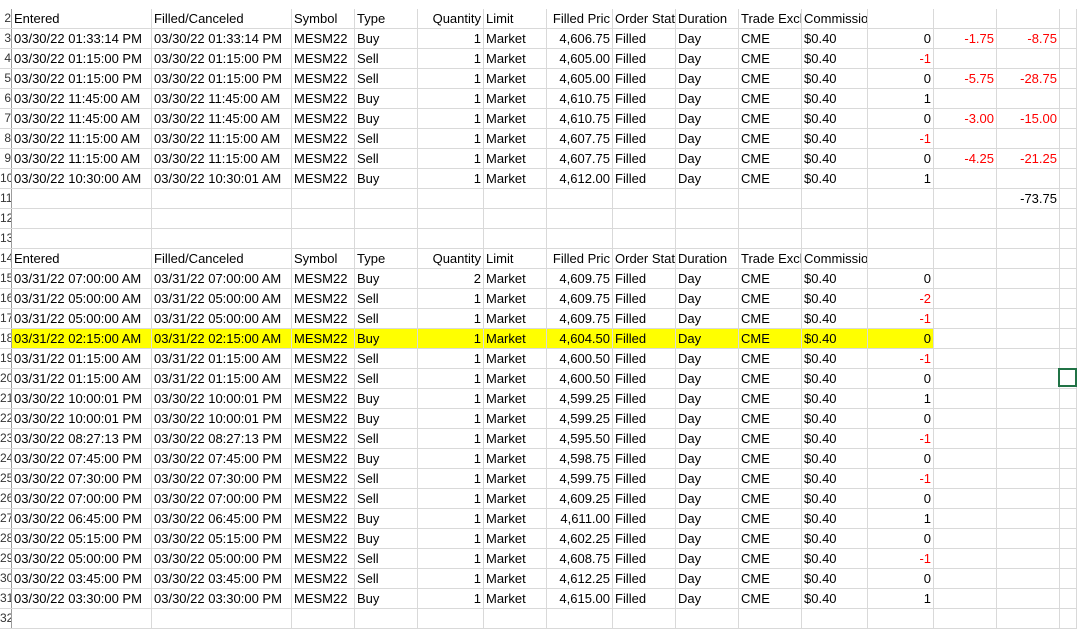 The height and width of the screenshot is (629, 1077). Describe the element at coordinates (6, 198) in the screenshot. I see `row-number: 11` at that location.